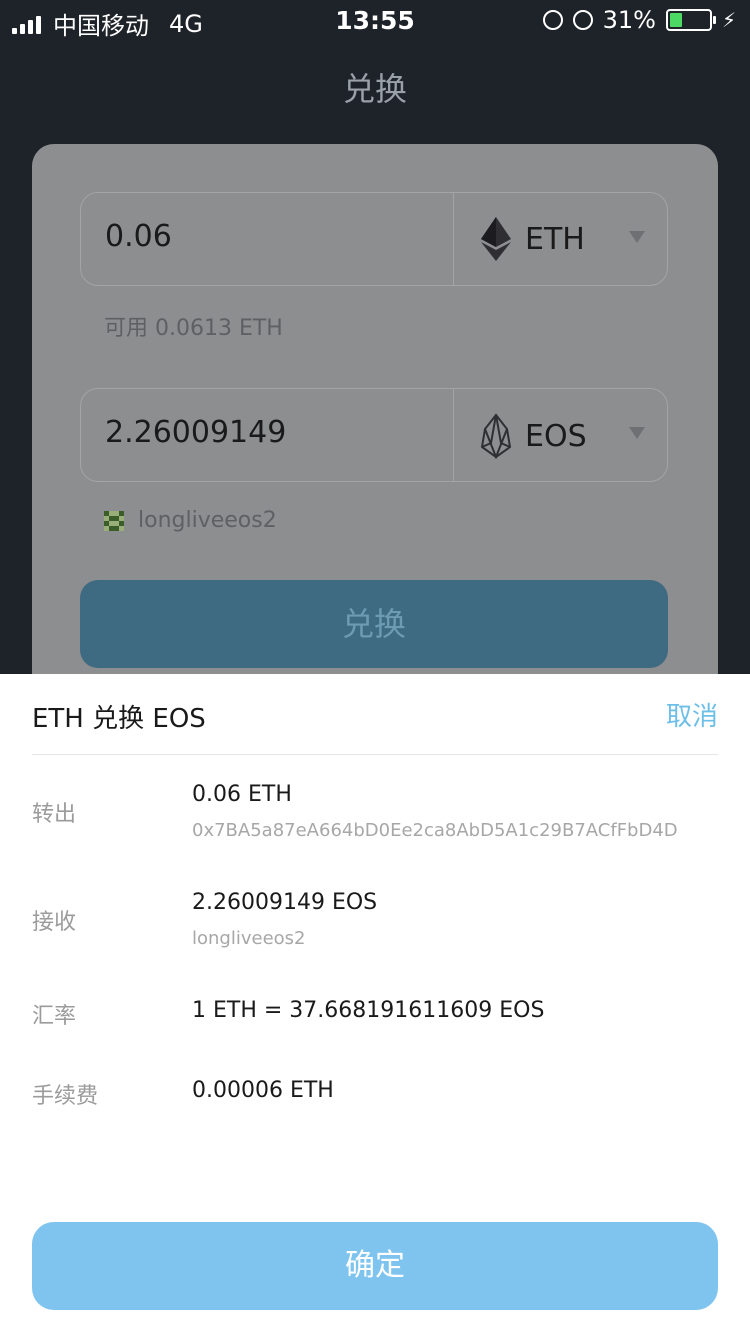 Image resolution: width=750 pixels, height=1334 pixels. What do you see at coordinates (193, 328) in the screenshot?
I see `available-balance: 可用 0.0613 ETH` at bounding box center [193, 328].